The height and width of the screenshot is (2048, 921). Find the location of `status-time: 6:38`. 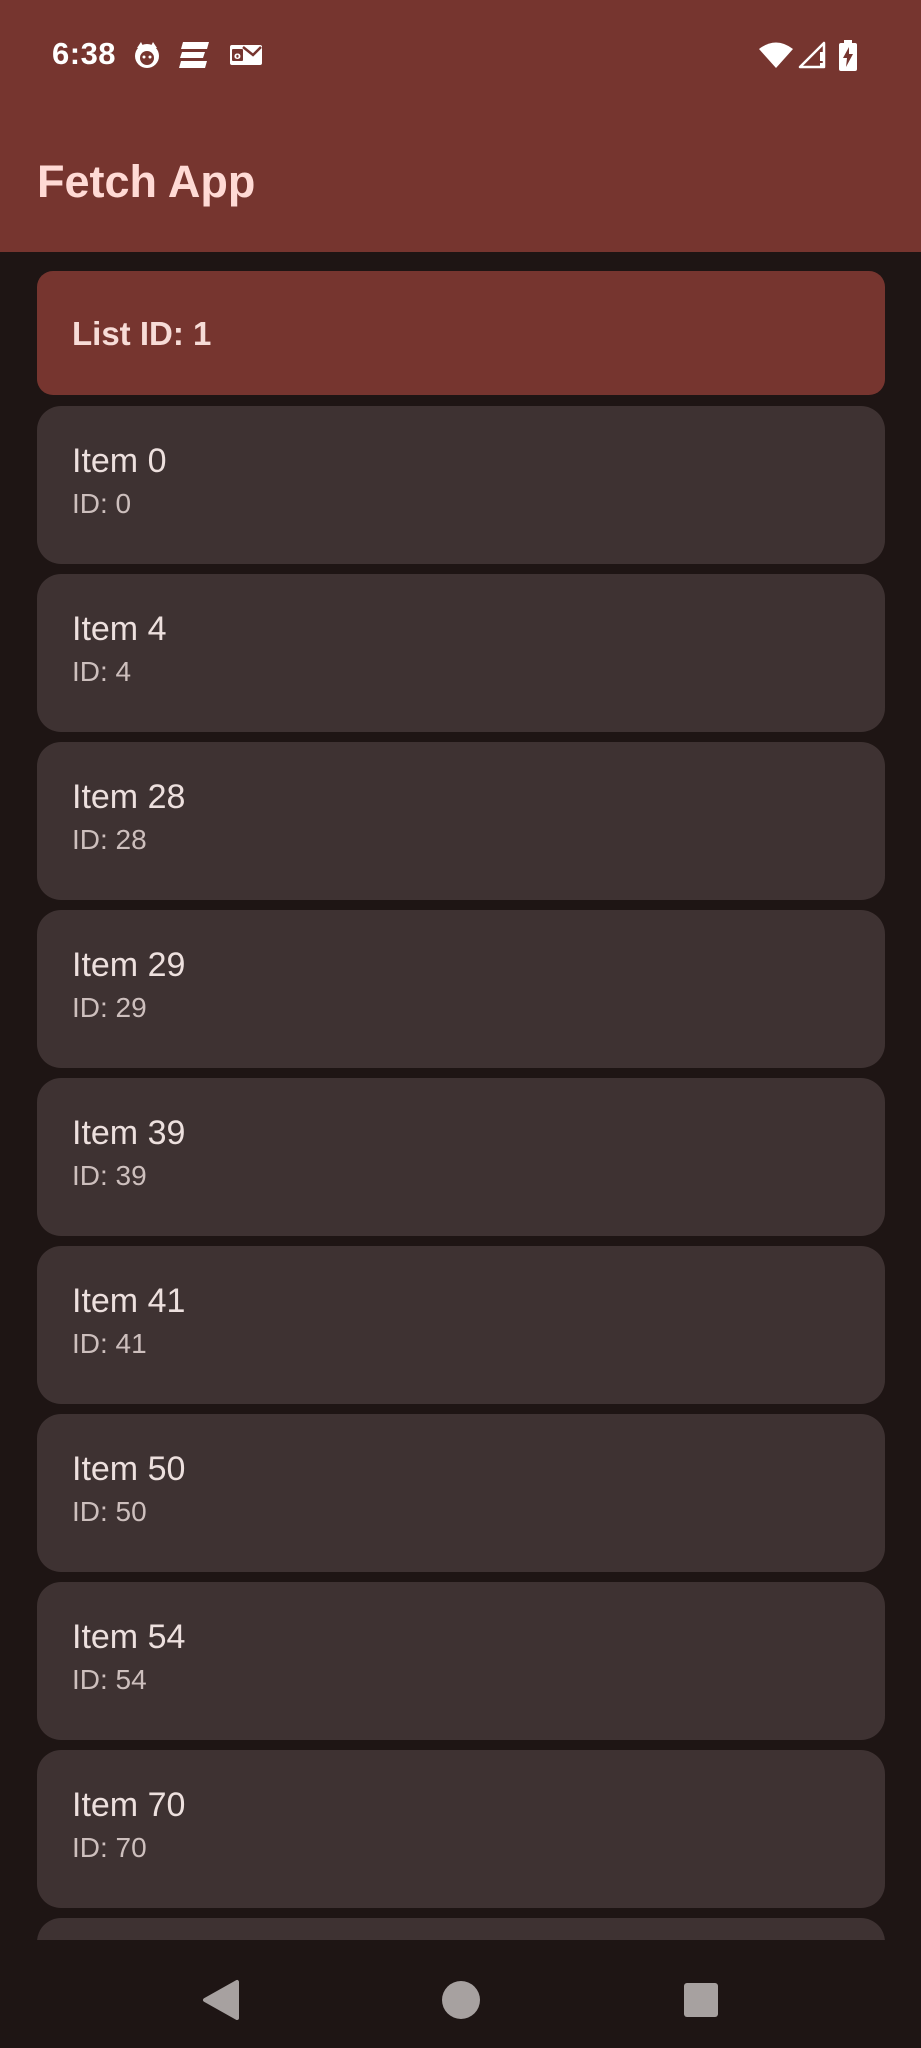

status-time: 6:38 is located at coordinates (84, 53).